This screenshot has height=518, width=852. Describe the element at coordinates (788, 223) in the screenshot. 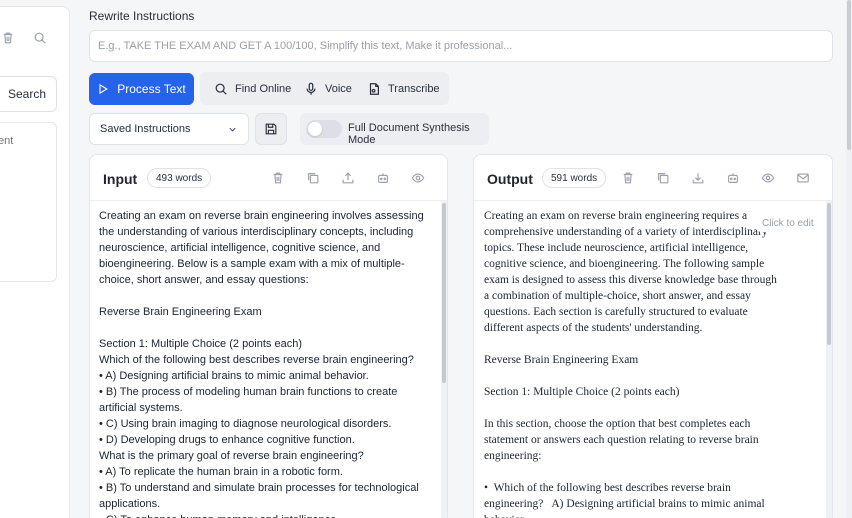

I see `click-to-edit-hint: Click to edit` at that location.